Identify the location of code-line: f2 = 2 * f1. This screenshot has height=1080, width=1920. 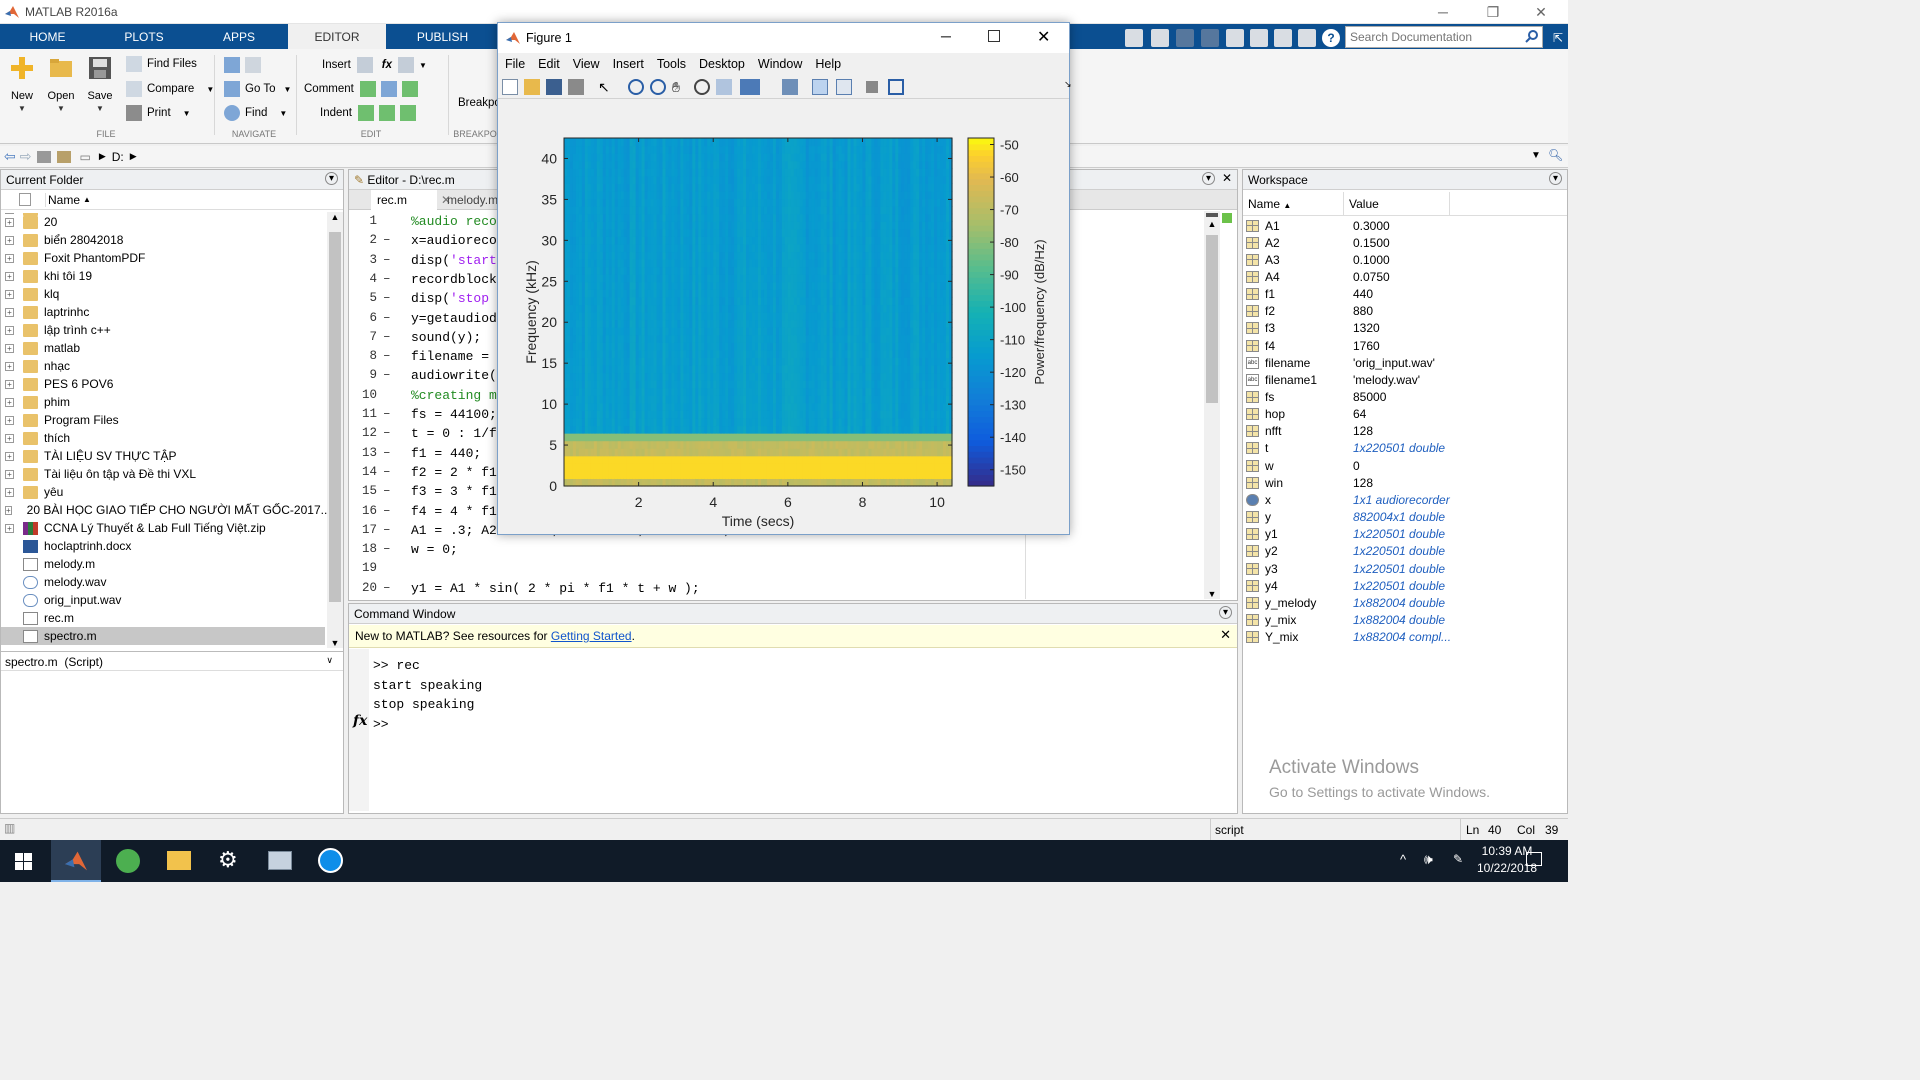
(454, 472).